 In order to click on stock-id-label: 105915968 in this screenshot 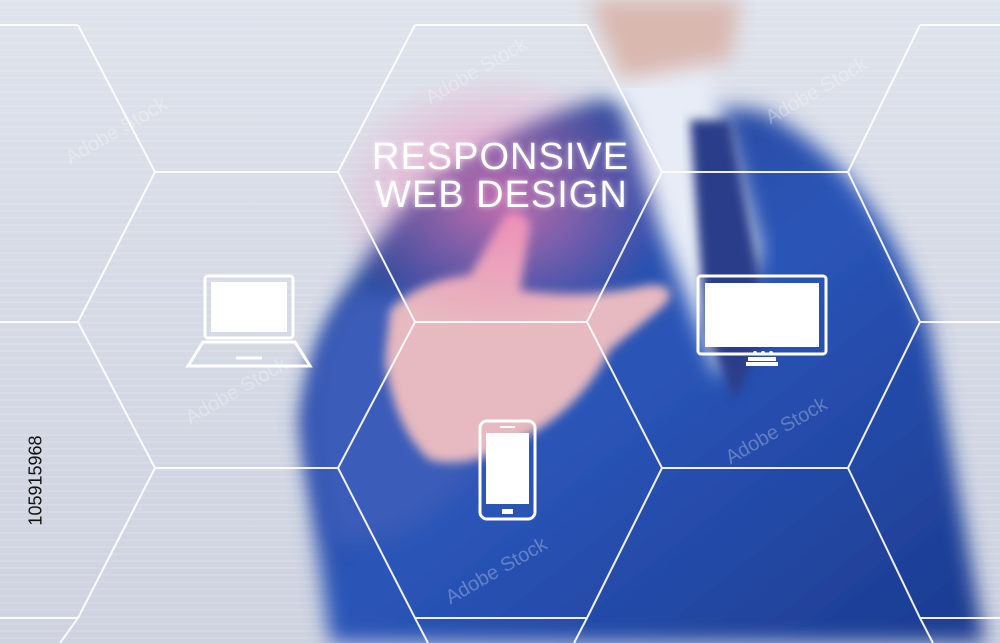, I will do `click(35, 480)`.